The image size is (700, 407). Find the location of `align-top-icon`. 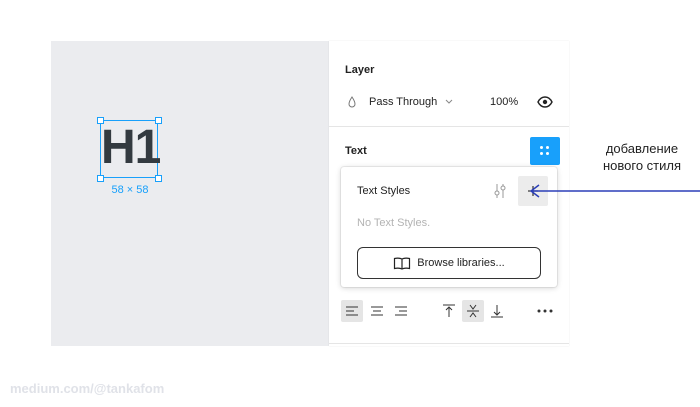

align-top-icon is located at coordinates (449, 310).